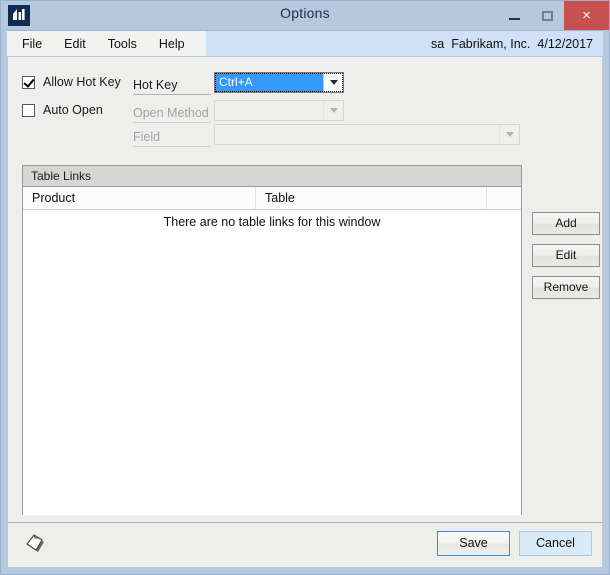 This screenshot has width=610, height=575. What do you see at coordinates (367, 134) in the screenshot?
I see `field-combo` at bounding box center [367, 134].